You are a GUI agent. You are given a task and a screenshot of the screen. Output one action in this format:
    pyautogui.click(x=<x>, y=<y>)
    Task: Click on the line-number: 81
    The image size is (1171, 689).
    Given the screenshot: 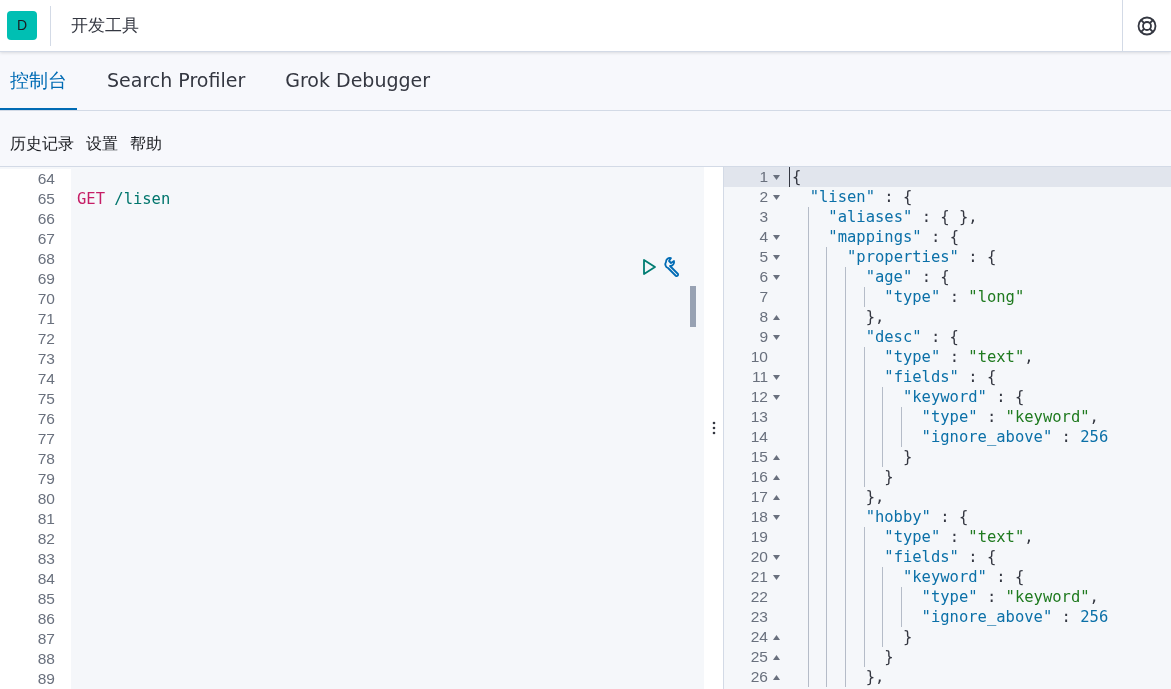 What is the action you would take?
    pyautogui.click(x=46, y=519)
    